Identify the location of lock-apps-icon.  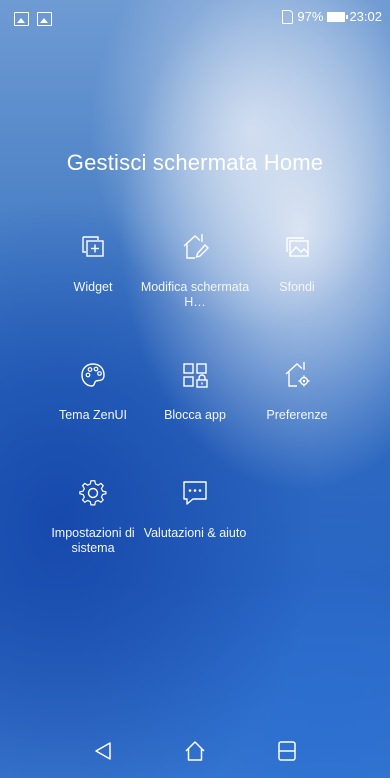
(195, 375).